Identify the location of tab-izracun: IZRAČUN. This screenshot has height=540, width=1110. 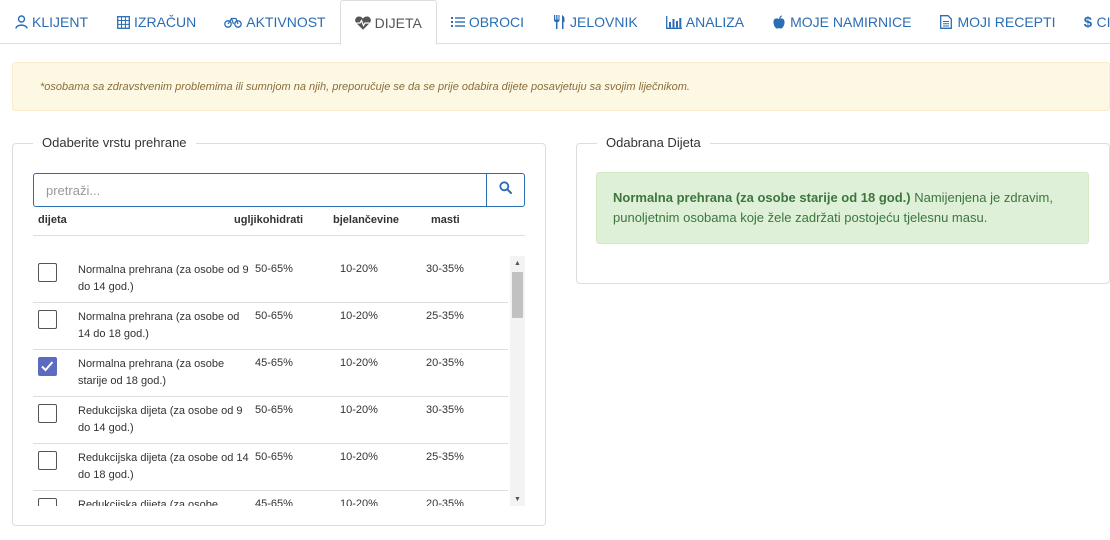
(156, 22).